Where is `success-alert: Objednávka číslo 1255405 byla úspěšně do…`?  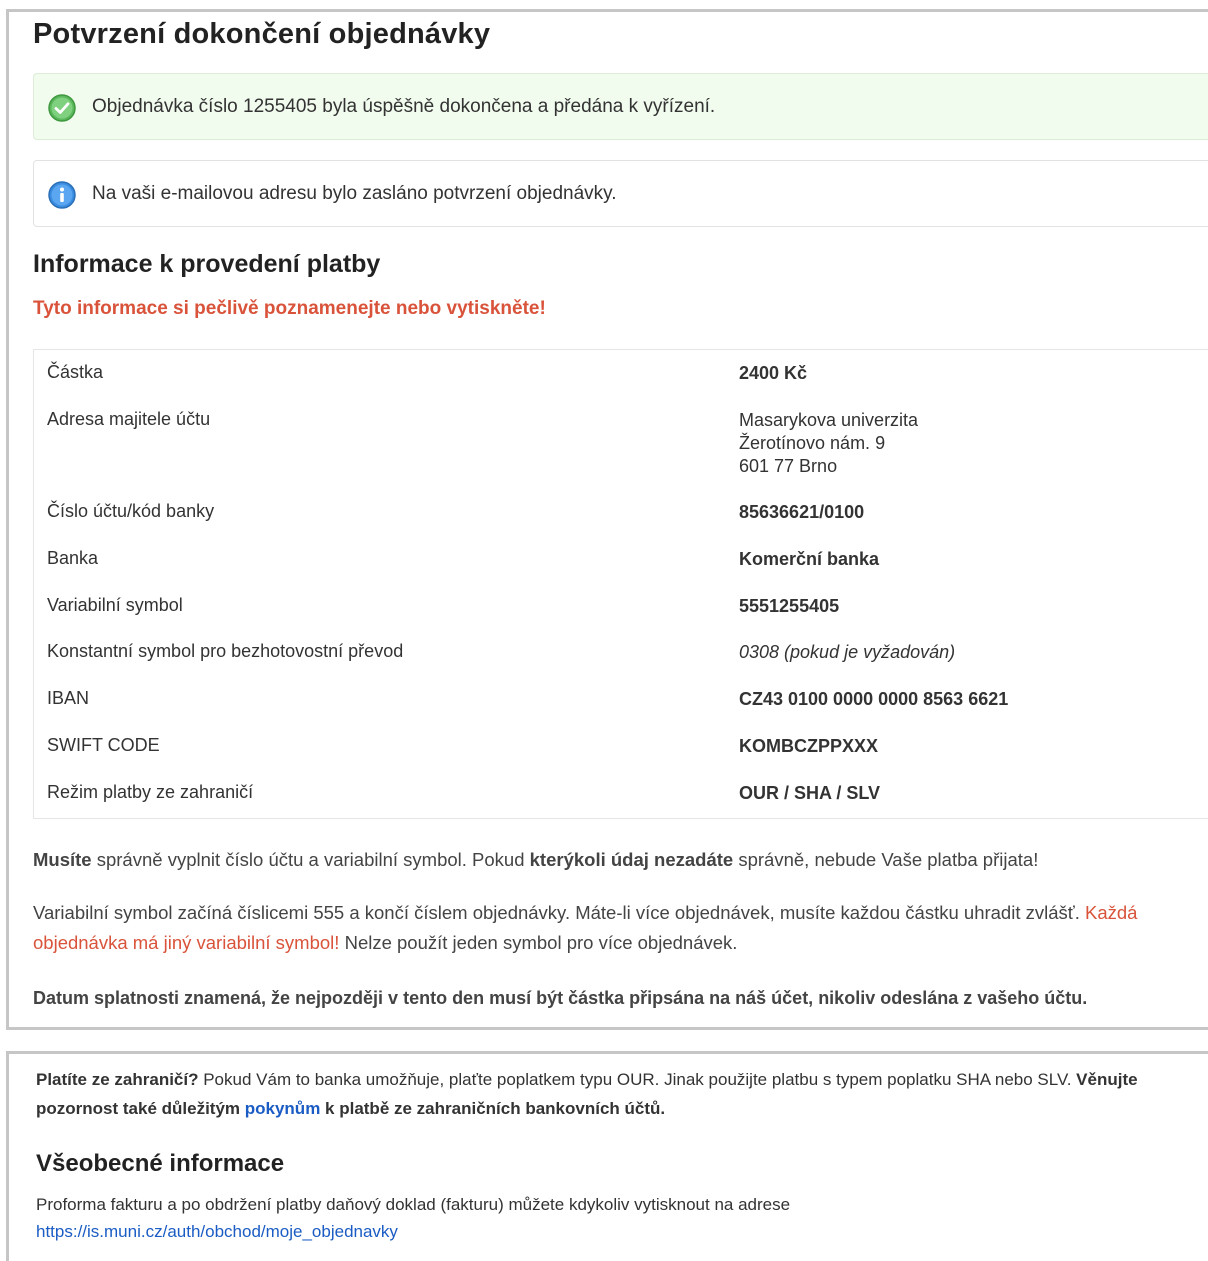 success-alert: Objednávka číslo 1255405 byla úspěšně do… is located at coordinates (620, 106).